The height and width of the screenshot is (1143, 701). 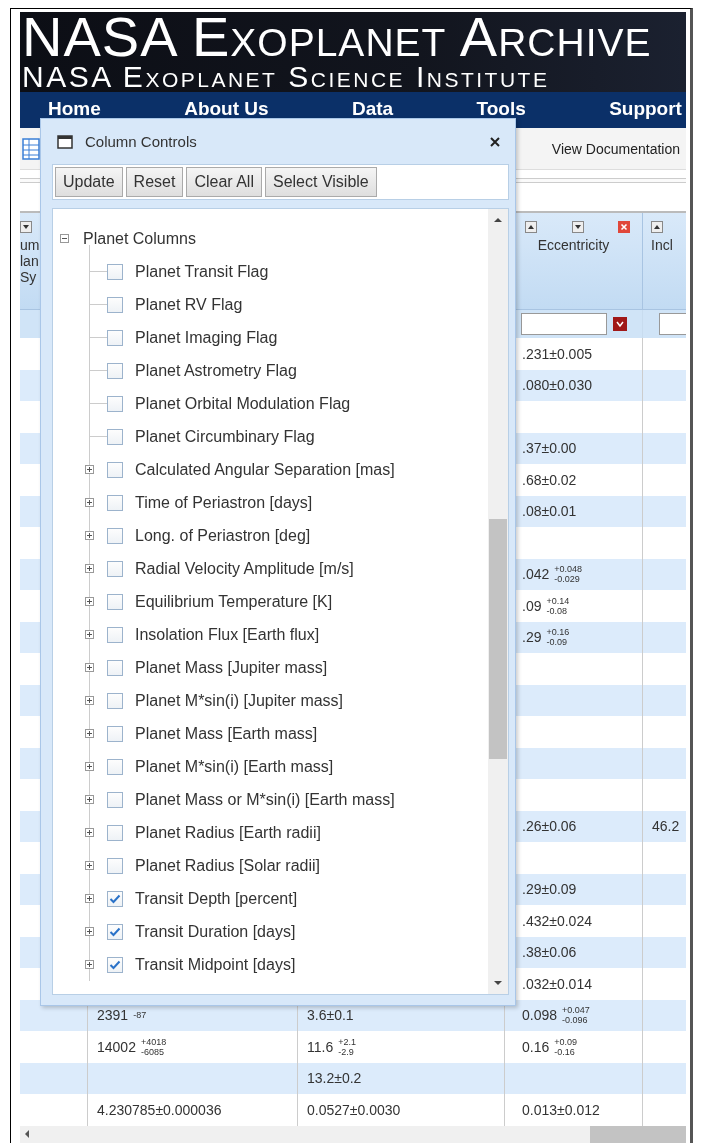 What do you see at coordinates (228, 832) in the screenshot?
I see `tree-item-label: Planet Radius [Earth radii]` at bounding box center [228, 832].